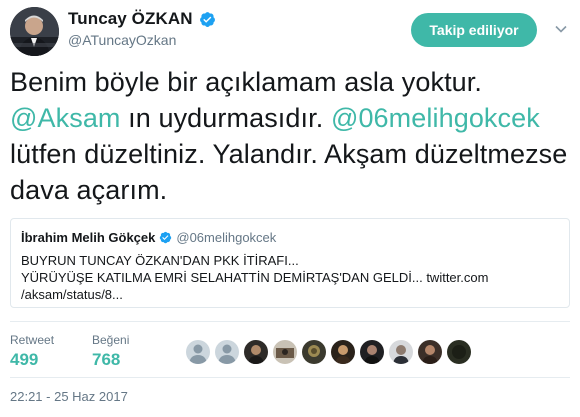 This screenshot has height=417, width=580. Describe the element at coordinates (122, 40) in the screenshot. I see `author-handle: @ATuncayOzkan` at that location.